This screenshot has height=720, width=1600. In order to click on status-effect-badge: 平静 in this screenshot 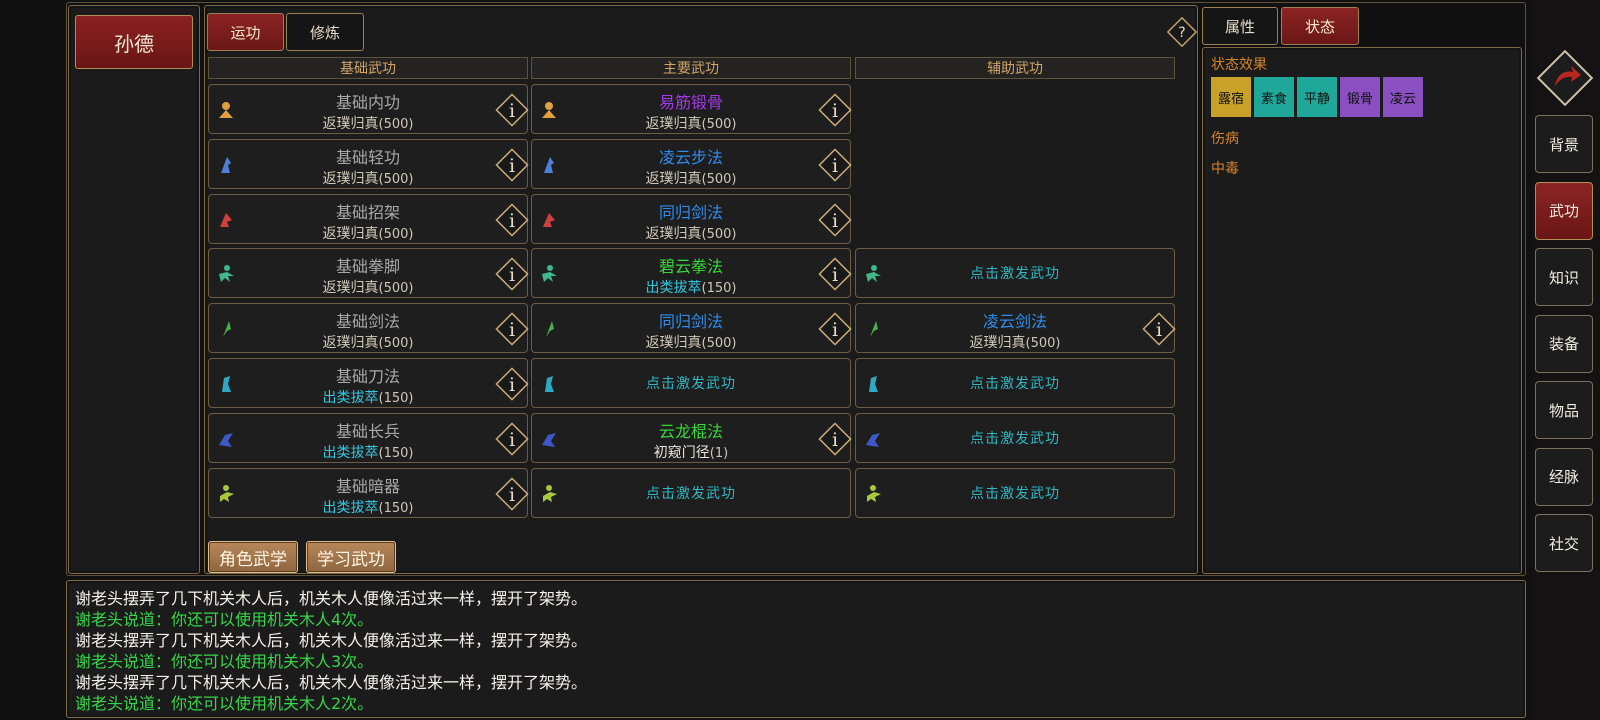, I will do `click(1317, 97)`.